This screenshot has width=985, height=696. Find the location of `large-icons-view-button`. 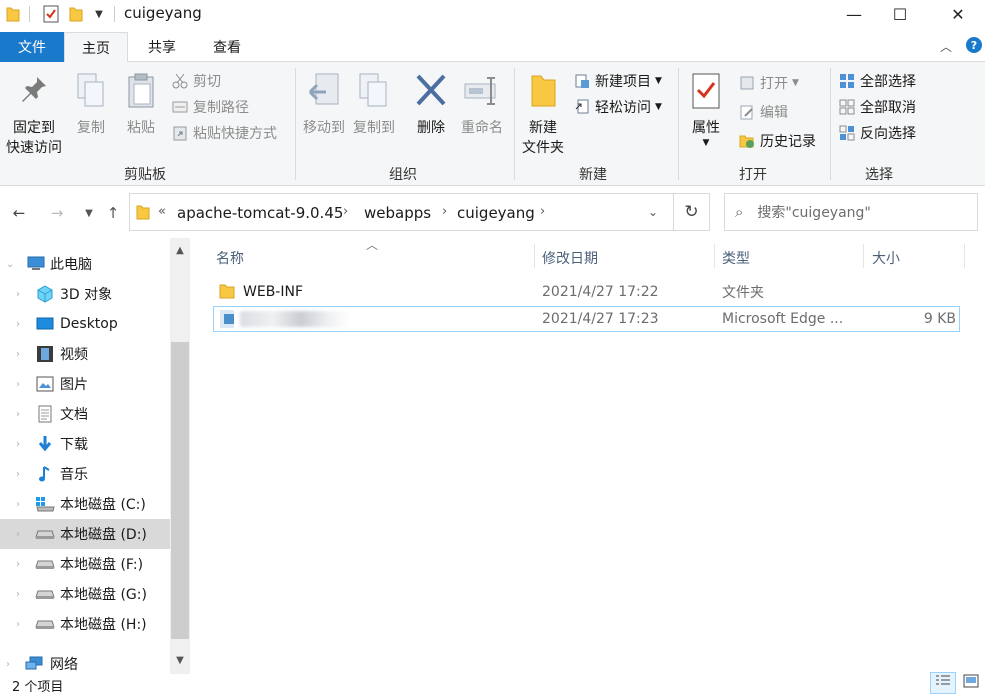

large-icons-view-button is located at coordinates (971, 683).